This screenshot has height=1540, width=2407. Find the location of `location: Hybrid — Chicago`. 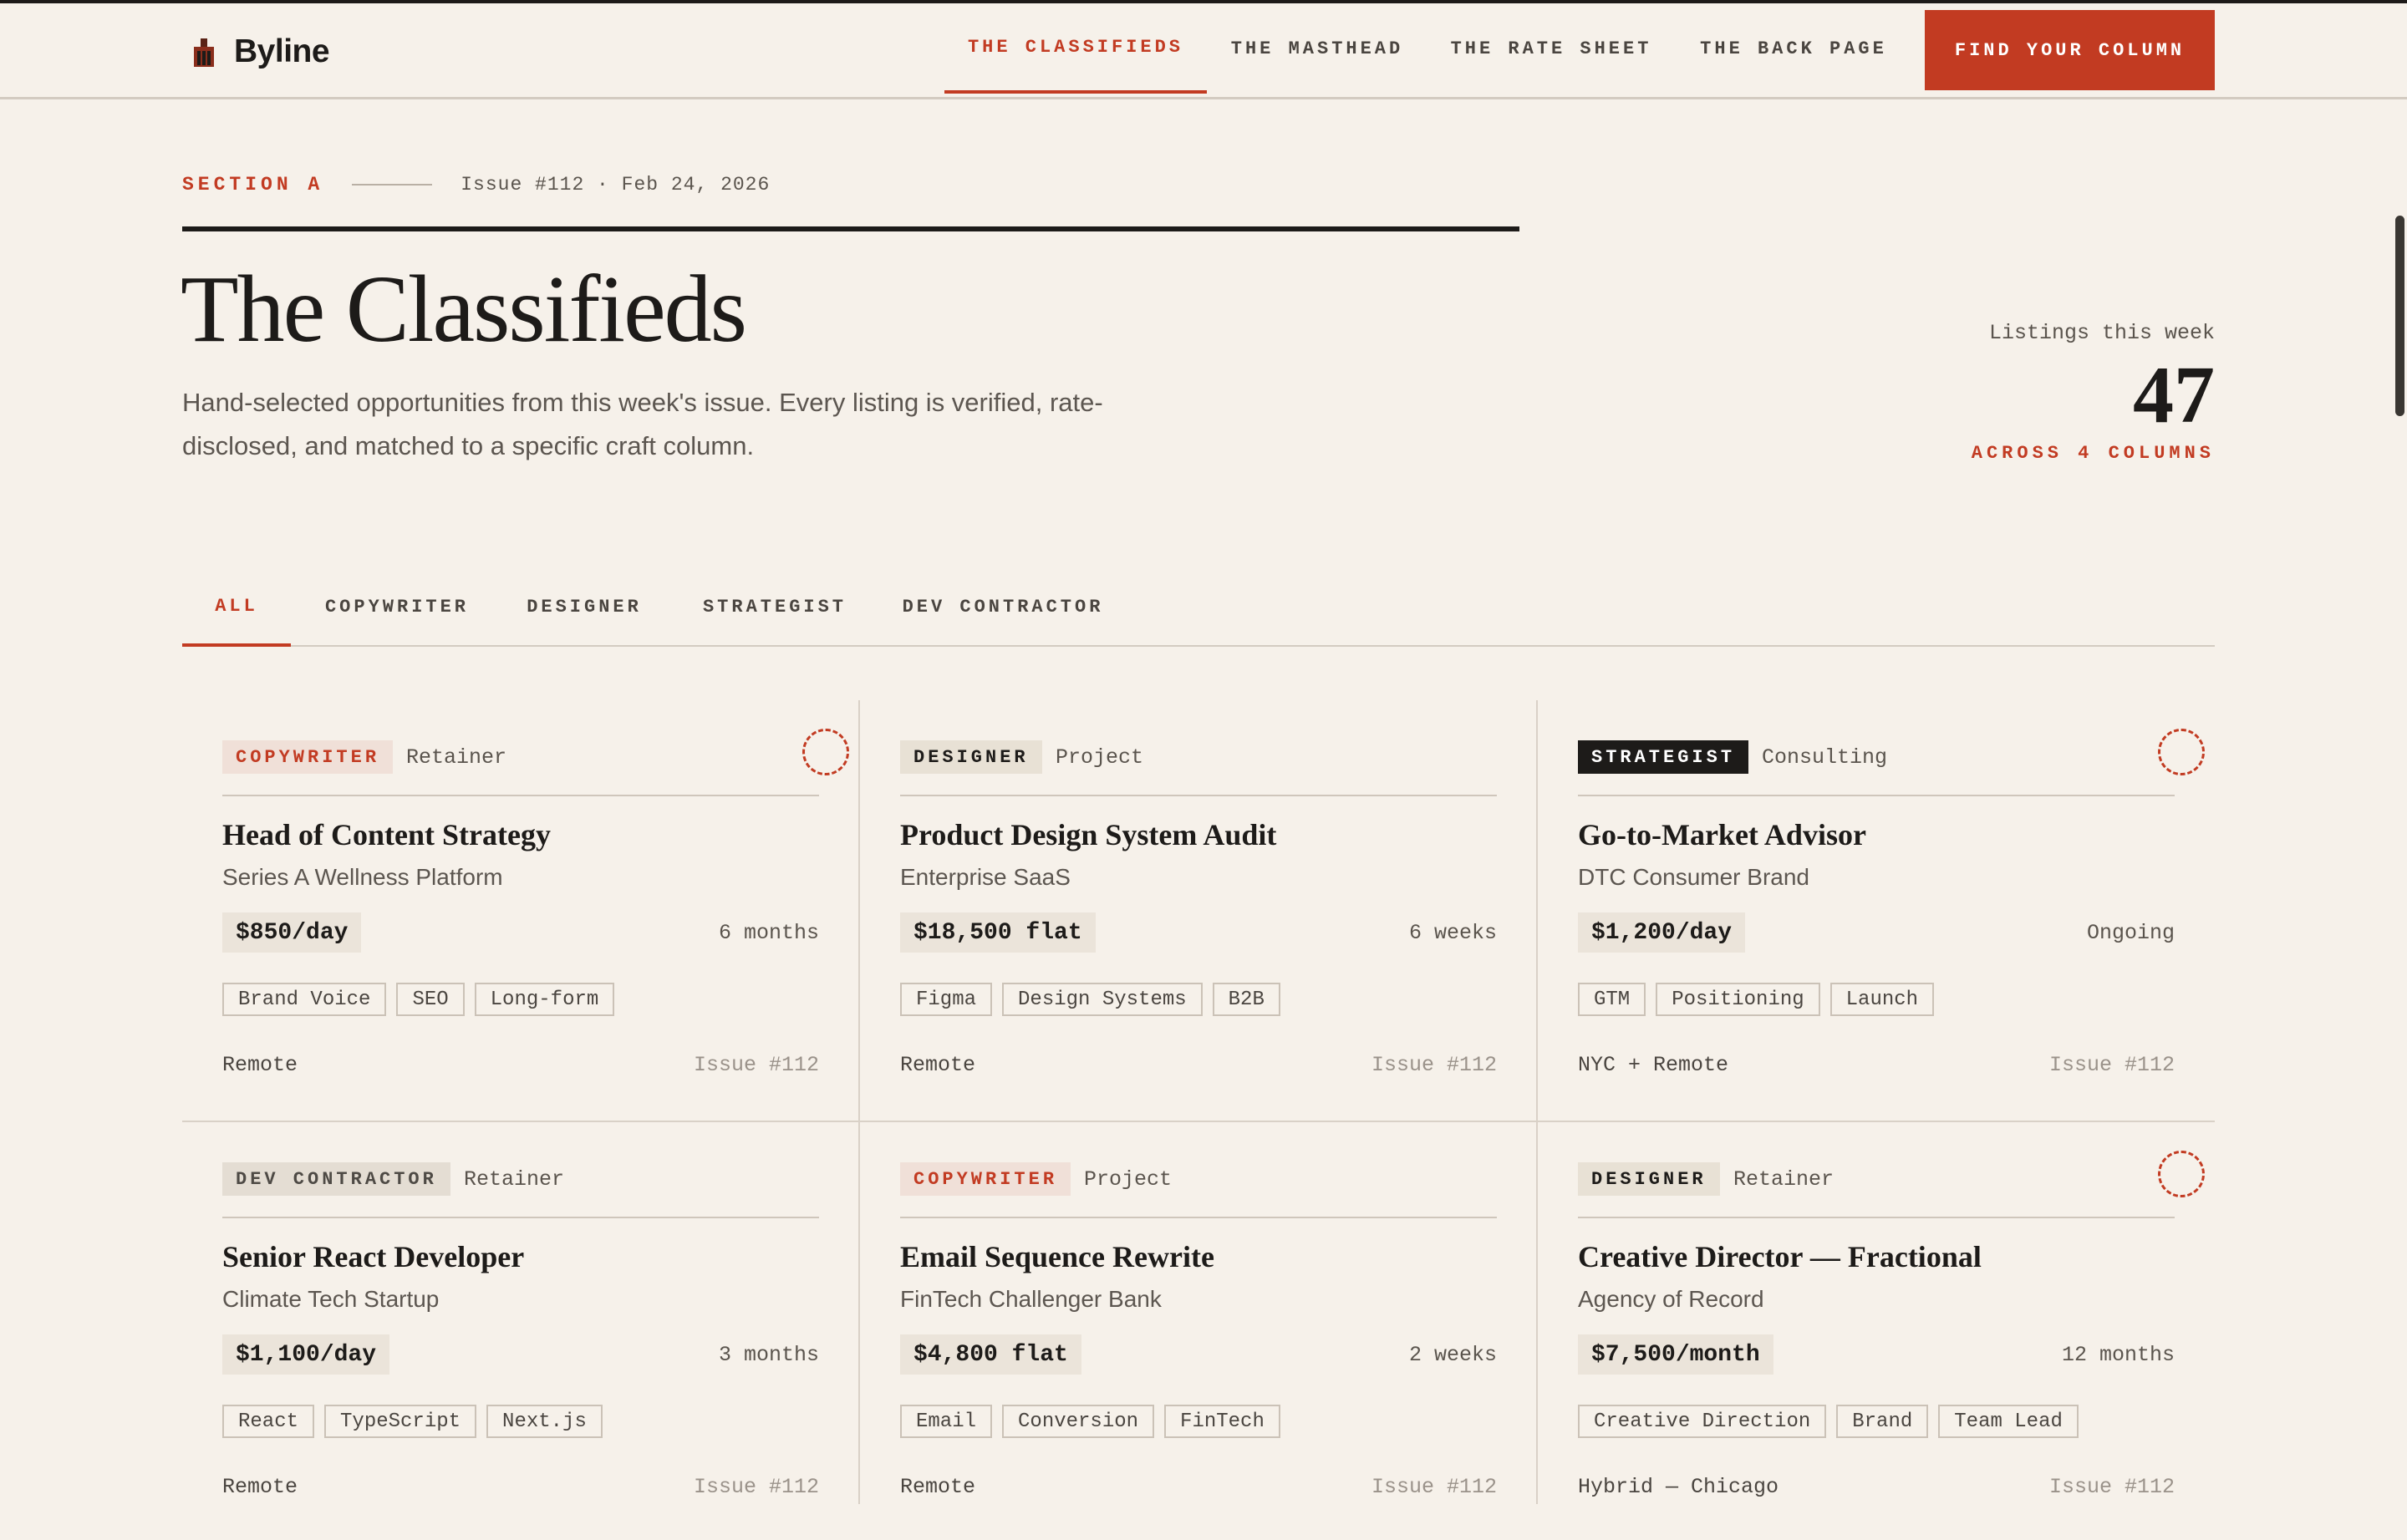

location: Hybrid — Chicago is located at coordinates (1678, 1487).